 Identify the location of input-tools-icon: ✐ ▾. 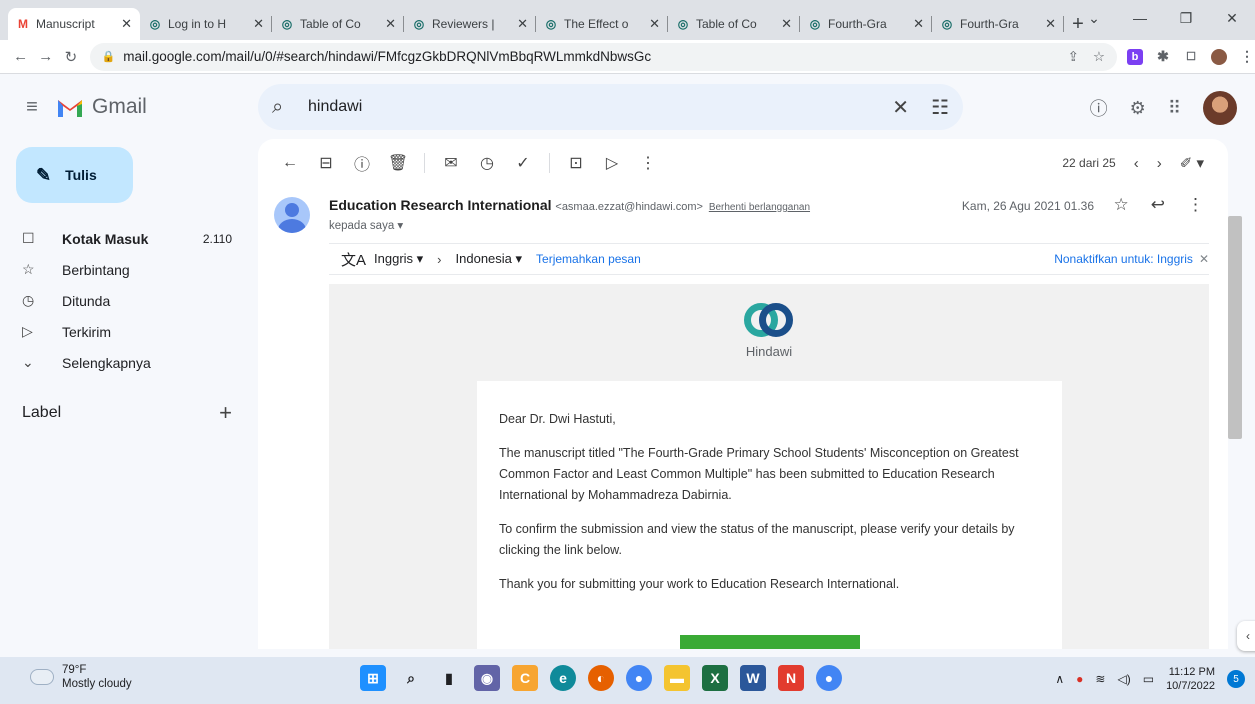
(1192, 163).